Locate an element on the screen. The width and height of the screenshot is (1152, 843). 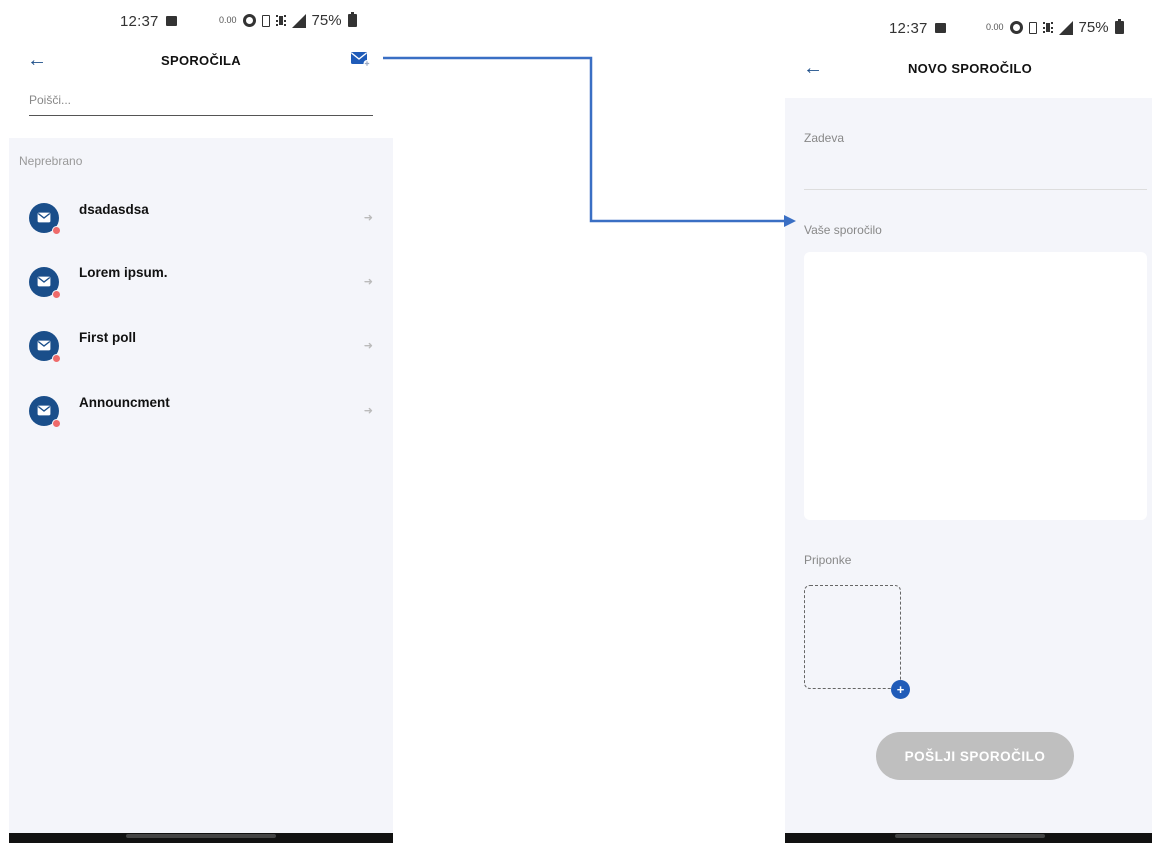
compose-header: ← NOVO SPOROČILO is located at coordinates (968, 68).